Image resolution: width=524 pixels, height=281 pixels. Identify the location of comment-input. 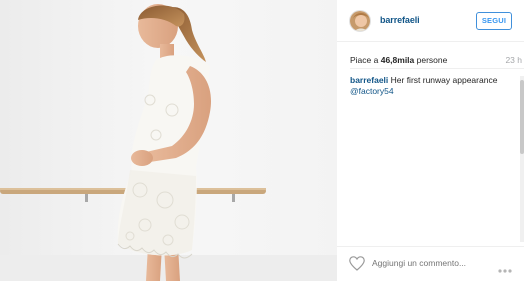
(432, 263).